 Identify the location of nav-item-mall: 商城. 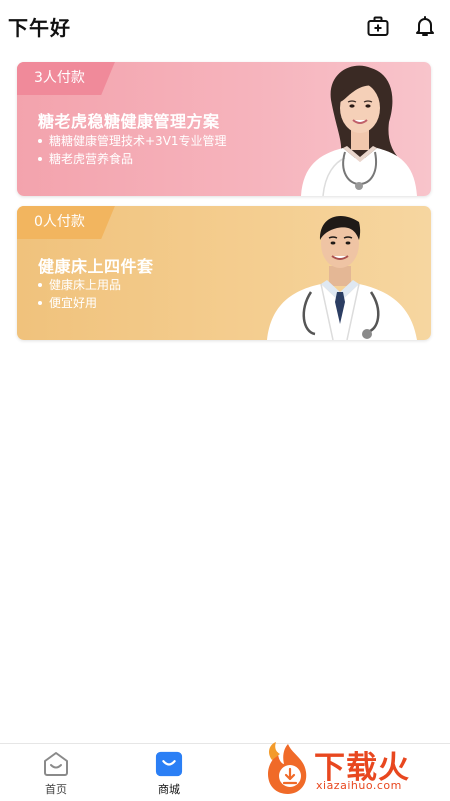
(169, 773).